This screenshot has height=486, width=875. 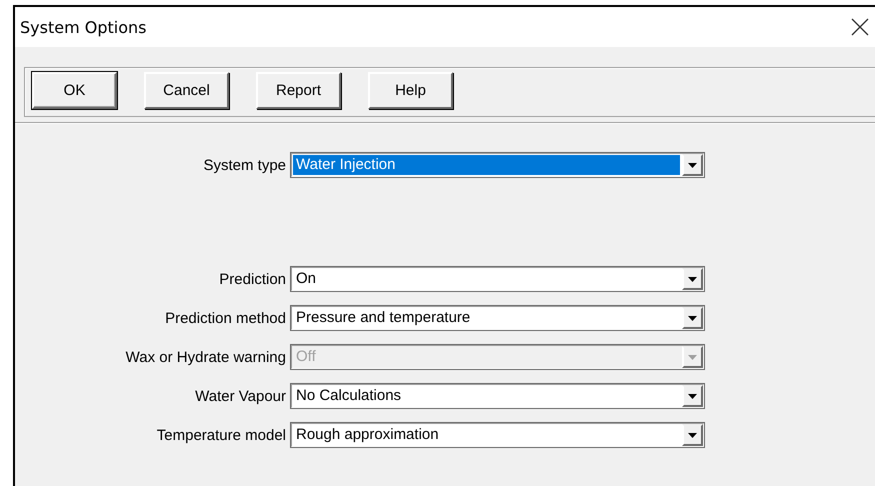 I want to click on dropdown-field: Water Injection, so click(x=497, y=165).